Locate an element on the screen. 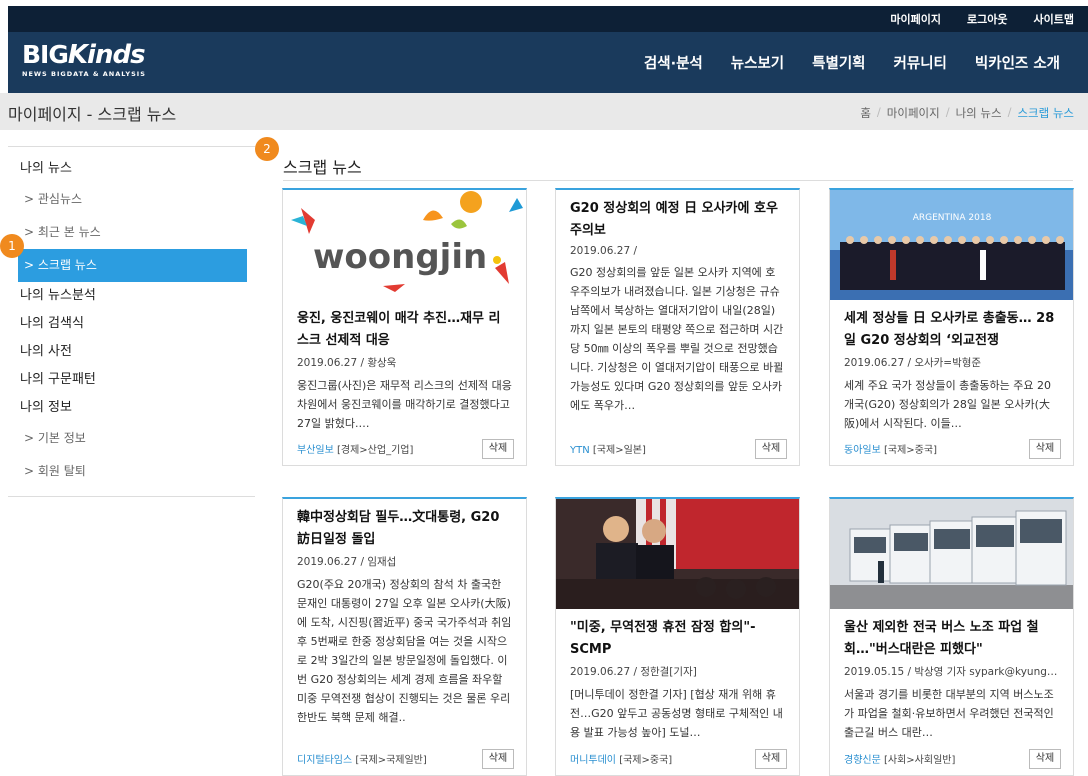 The width and height of the screenshot is (1088, 776). sidebar-item-recent: > 최근 본 뉴스 is located at coordinates (131, 232).